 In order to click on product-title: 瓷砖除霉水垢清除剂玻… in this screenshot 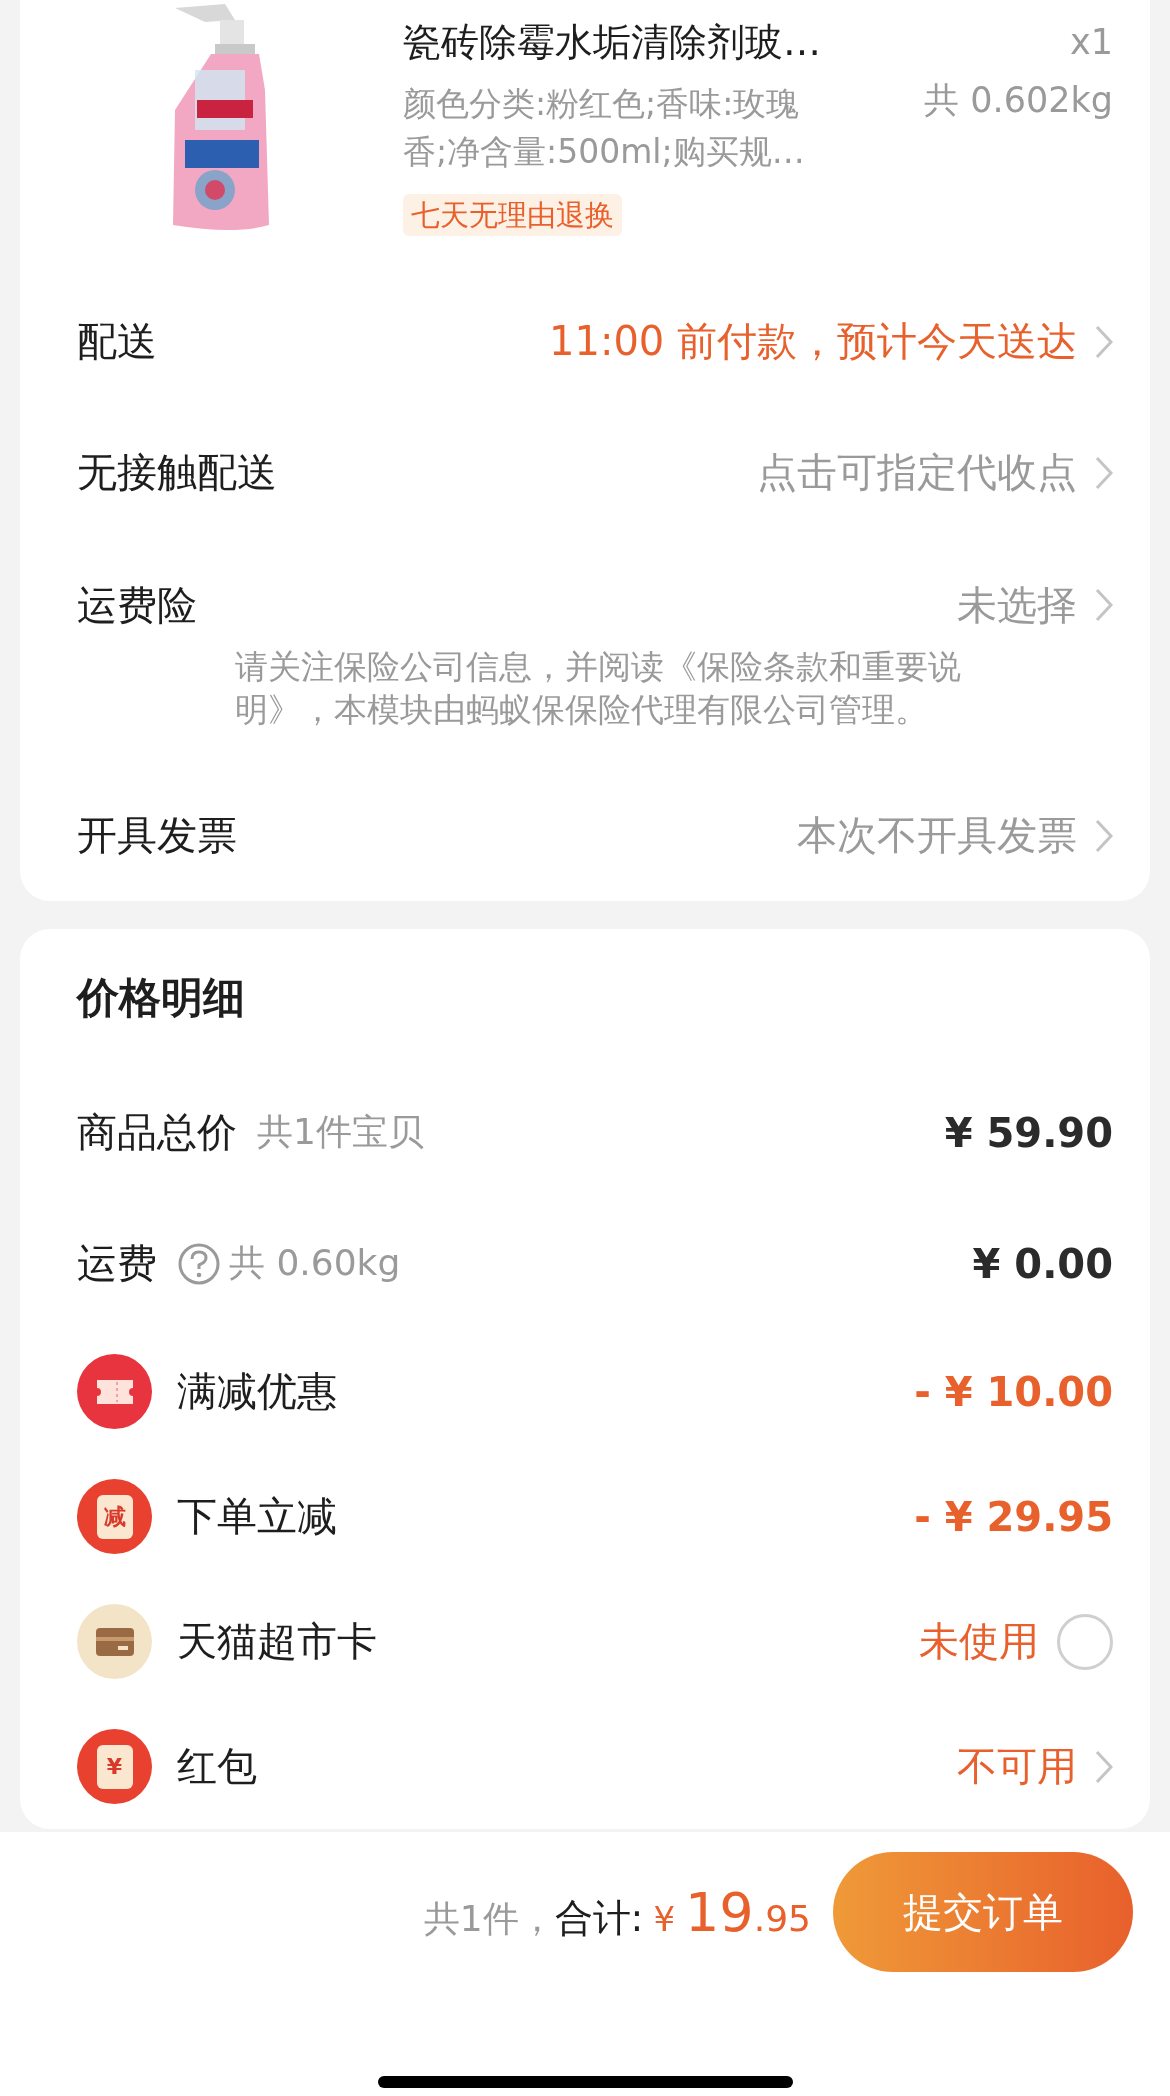, I will do `click(664, 42)`.